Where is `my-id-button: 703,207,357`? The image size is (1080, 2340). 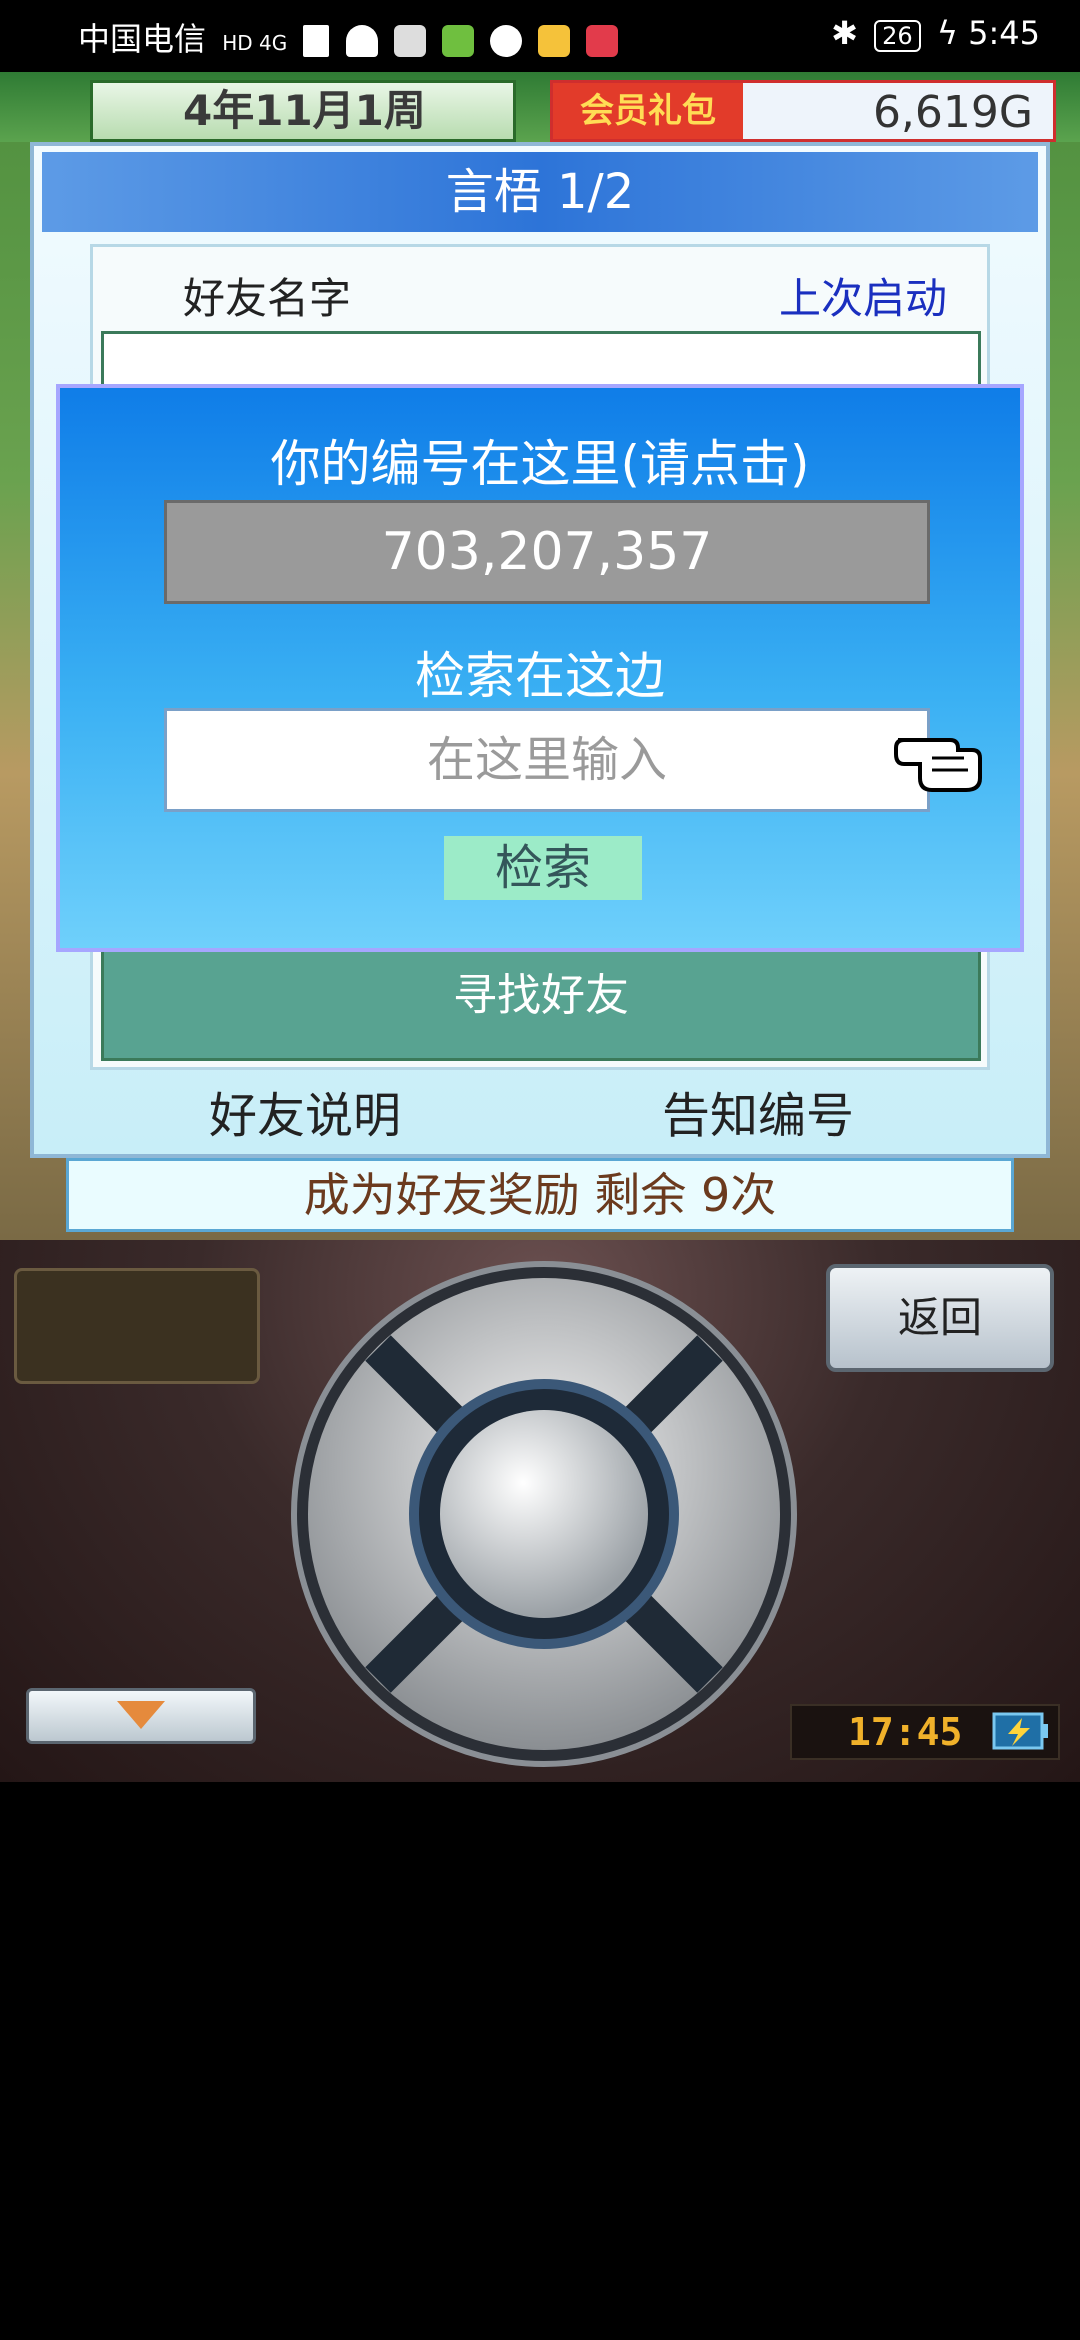 my-id-button: 703,207,357 is located at coordinates (547, 552).